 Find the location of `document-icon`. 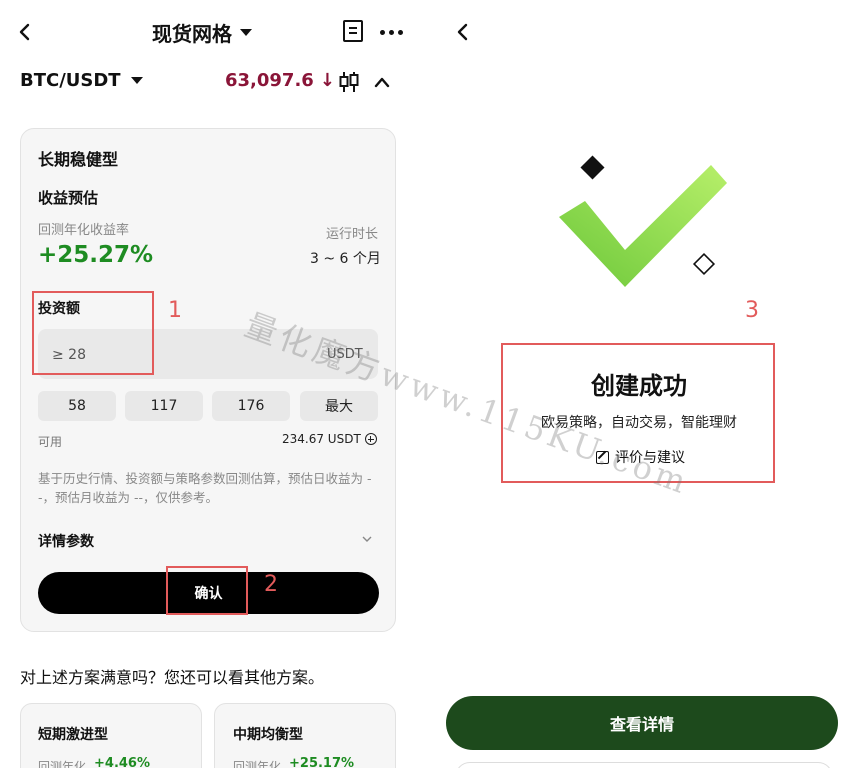

document-icon is located at coordinates (353, 31).